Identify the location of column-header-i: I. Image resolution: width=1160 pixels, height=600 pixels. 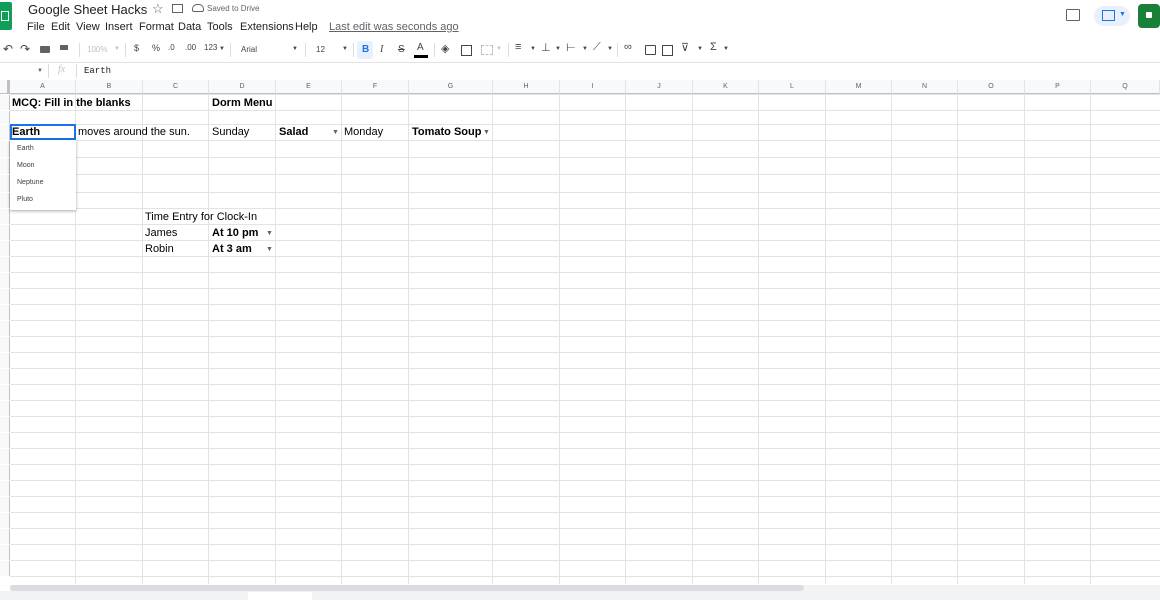
(593, 87).